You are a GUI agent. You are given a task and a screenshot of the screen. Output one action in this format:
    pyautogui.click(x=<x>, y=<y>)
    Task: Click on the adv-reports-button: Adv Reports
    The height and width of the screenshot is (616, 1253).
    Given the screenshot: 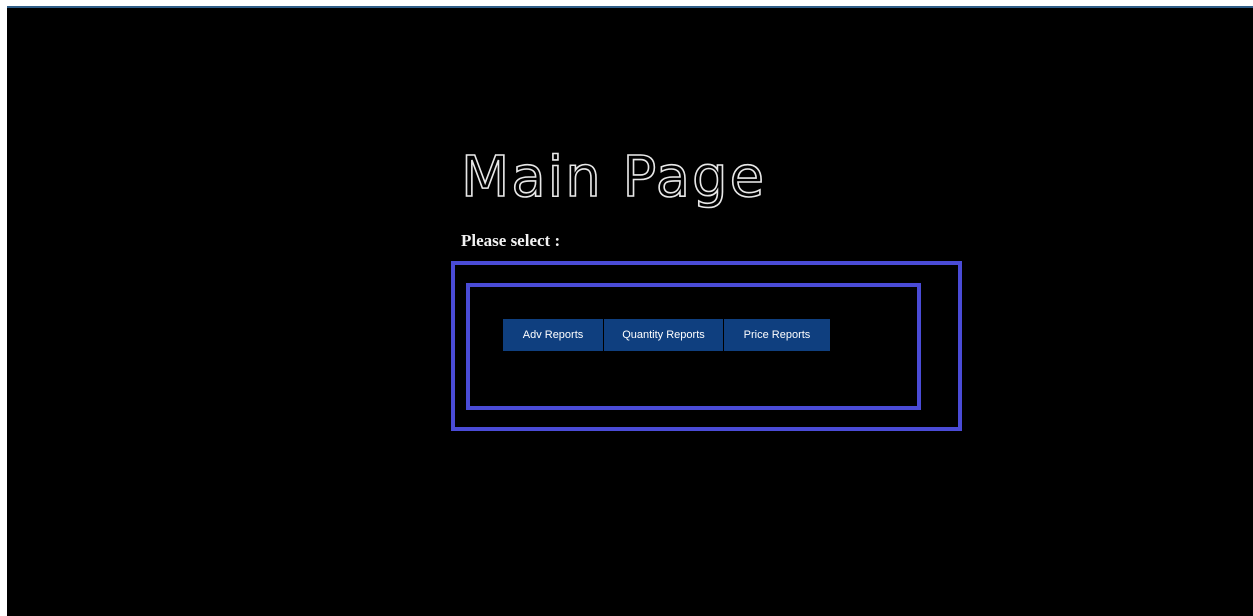 What is the action you would take?
    pyautogui.click(x=553, y=335)
    